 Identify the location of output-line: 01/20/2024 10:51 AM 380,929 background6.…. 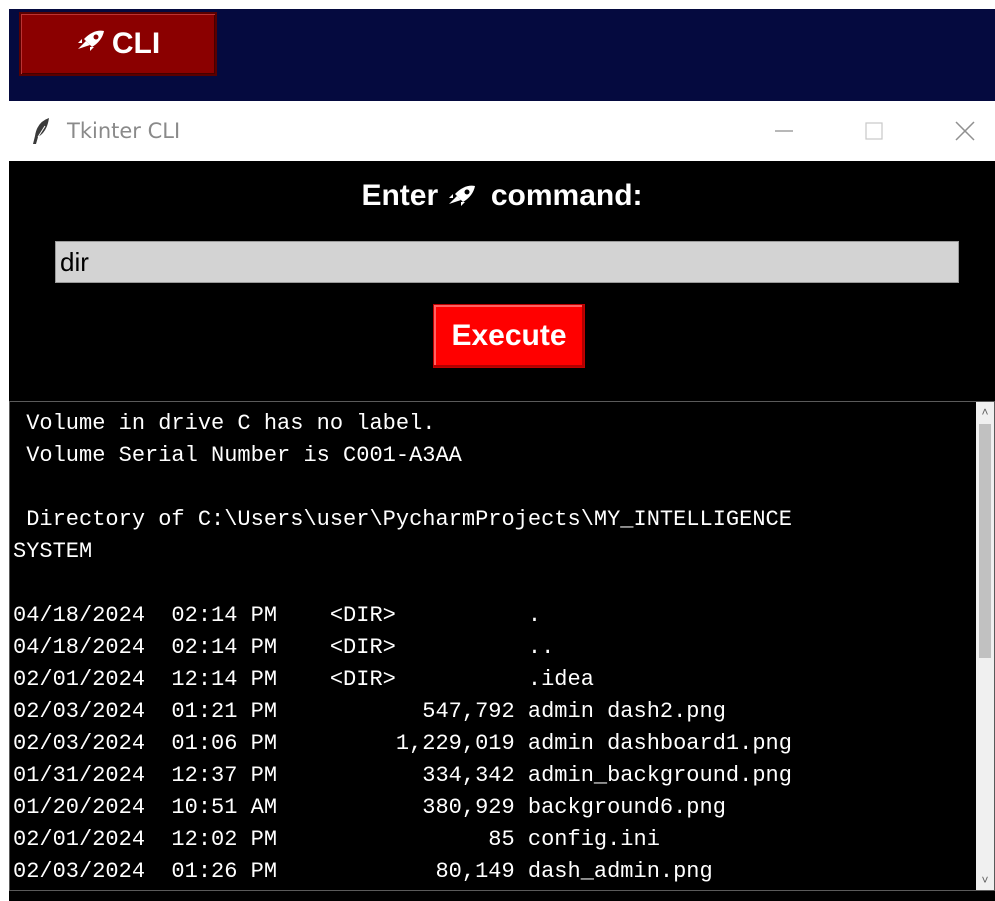
(369, 807).